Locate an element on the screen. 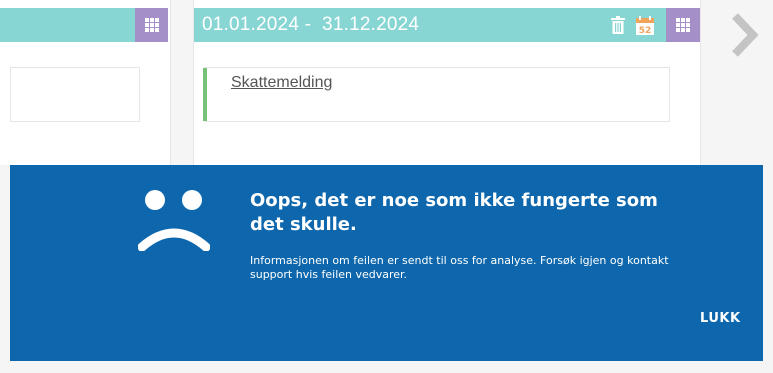  trash-icon is located at coordinates (618, 25).